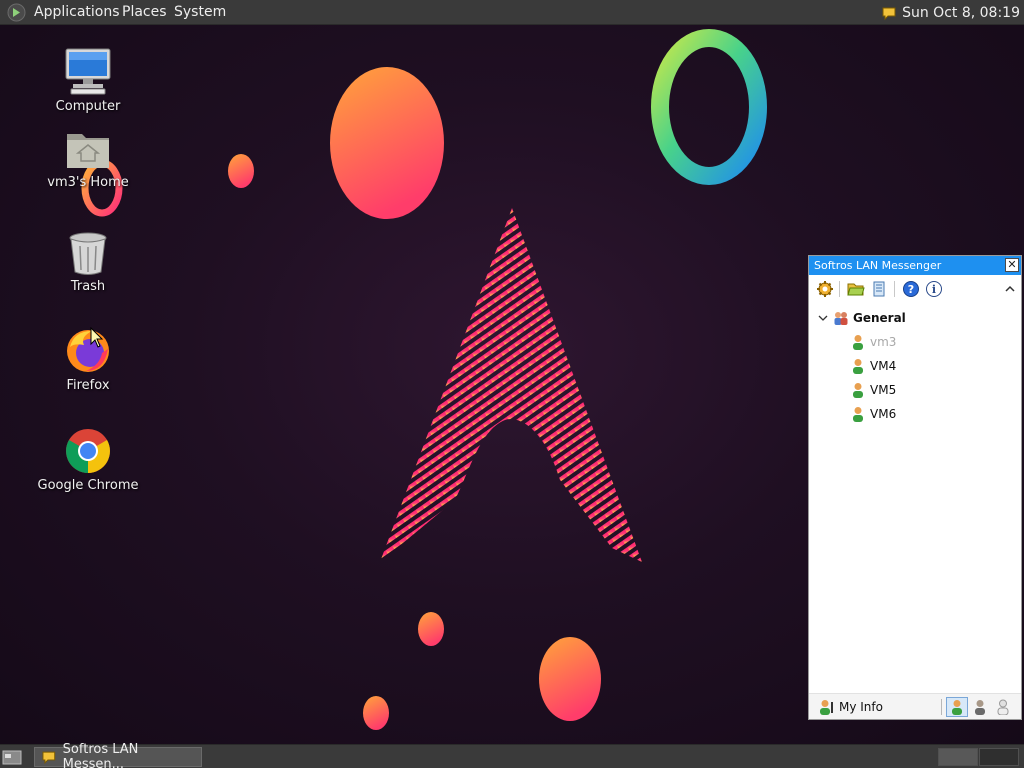 This screenshot has width=1024, height=768. What do you see at coordinates (88, 106) in the screenshot?
I see `desktop-icon-label: Computer` at bounding box center [88, 106].